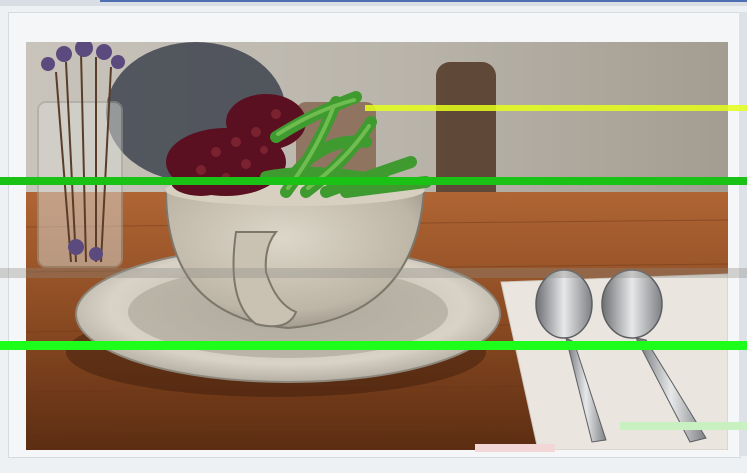 This screenshot has width=747, height=473. Describe the element at coordinates (556, 108) in the screenshot. I see `glitch-line-yellow` at that location.